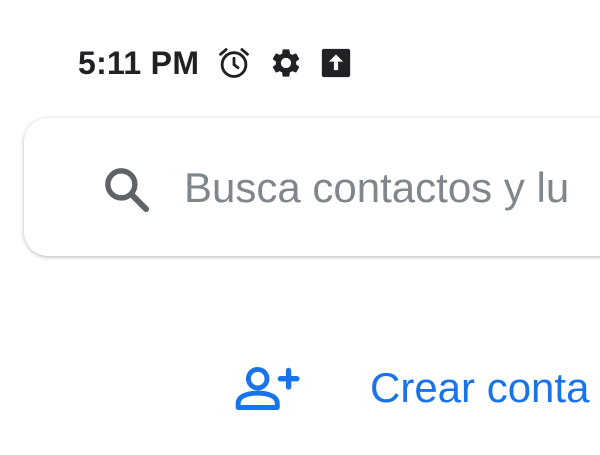 The height and width of the screenshot is (455, 600). Describe the element at coordinates (392, 188) in the screenshot. I see `search-input` at that location.